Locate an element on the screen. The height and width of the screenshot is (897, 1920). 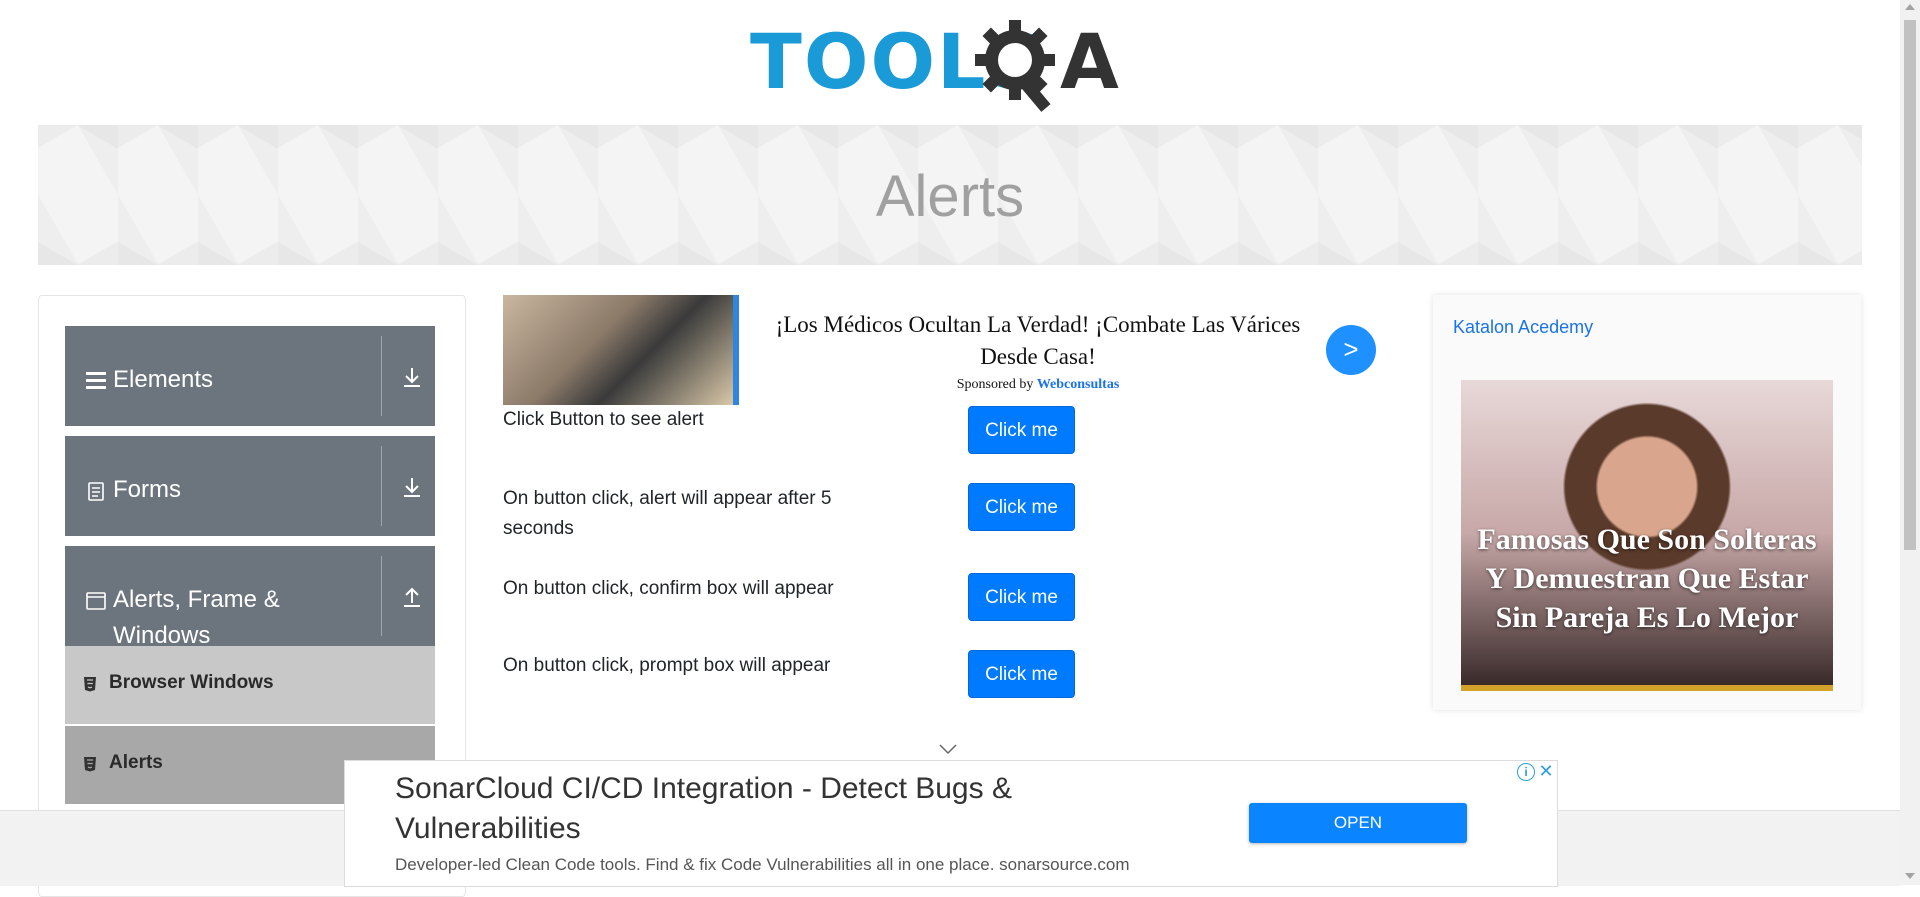
prompt-row-label: On button click, prompt box will appear is located at coordinates (667, 665).